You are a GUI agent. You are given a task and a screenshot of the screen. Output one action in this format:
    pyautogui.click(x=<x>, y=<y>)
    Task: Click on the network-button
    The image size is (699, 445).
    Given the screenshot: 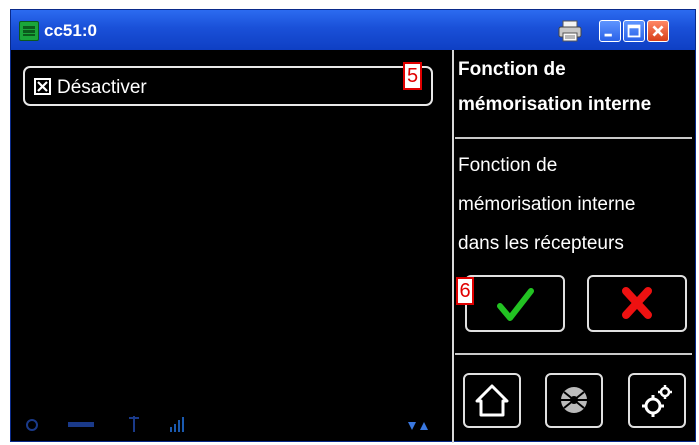 What is the action you would take?
    pyautogui.click(x=574, y=400)
    